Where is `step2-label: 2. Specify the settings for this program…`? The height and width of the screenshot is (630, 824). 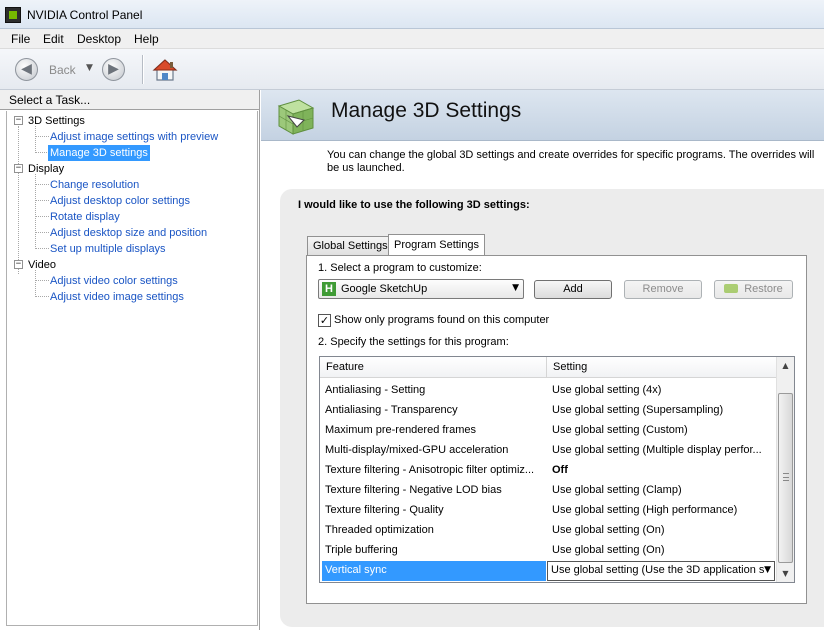 step2-label: 2. Specify the settings for this program… is located at coordinates (413, 342).